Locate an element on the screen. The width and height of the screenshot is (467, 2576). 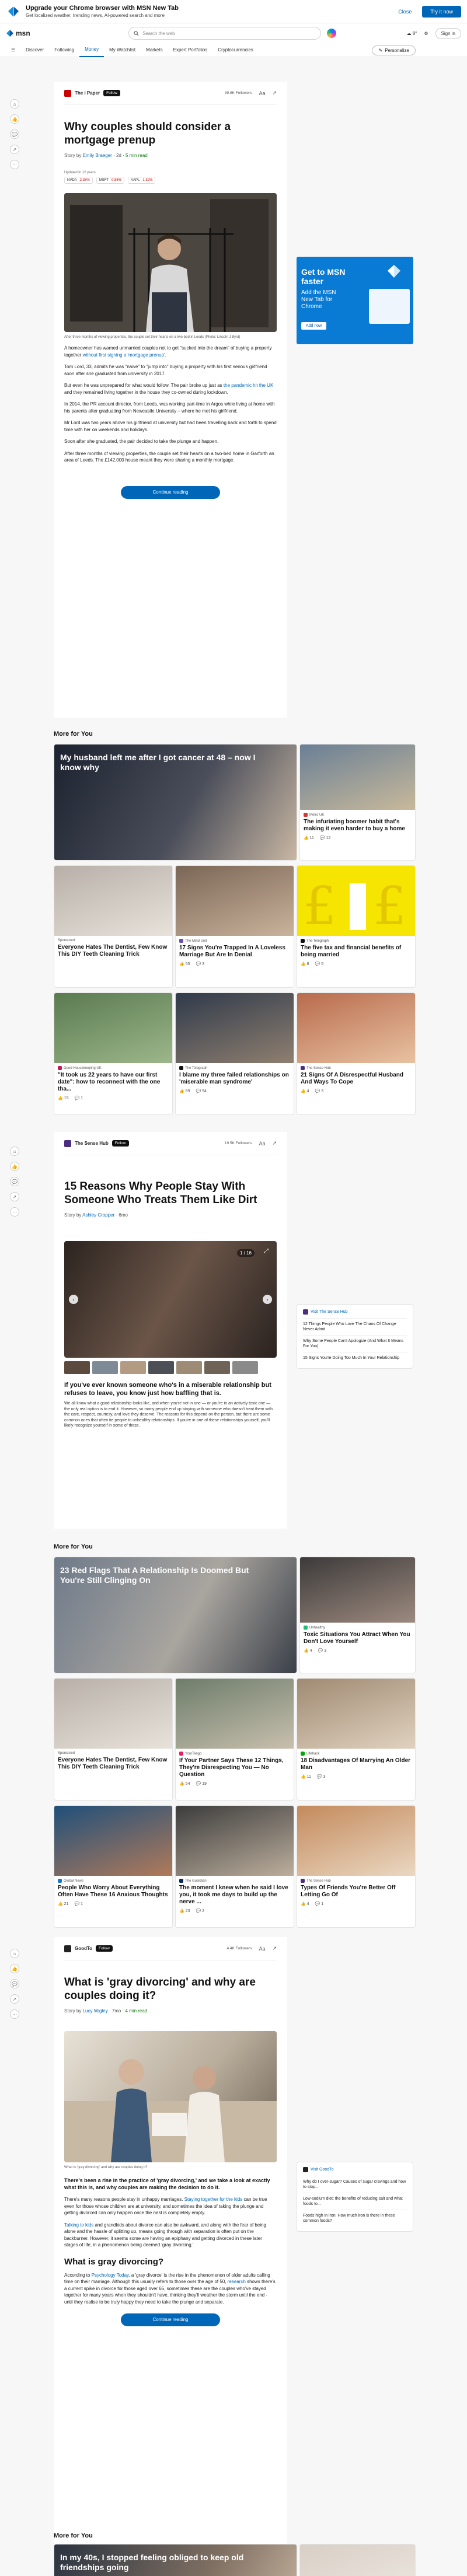
tab-markets: Markets is located at coordinates (154, 50).